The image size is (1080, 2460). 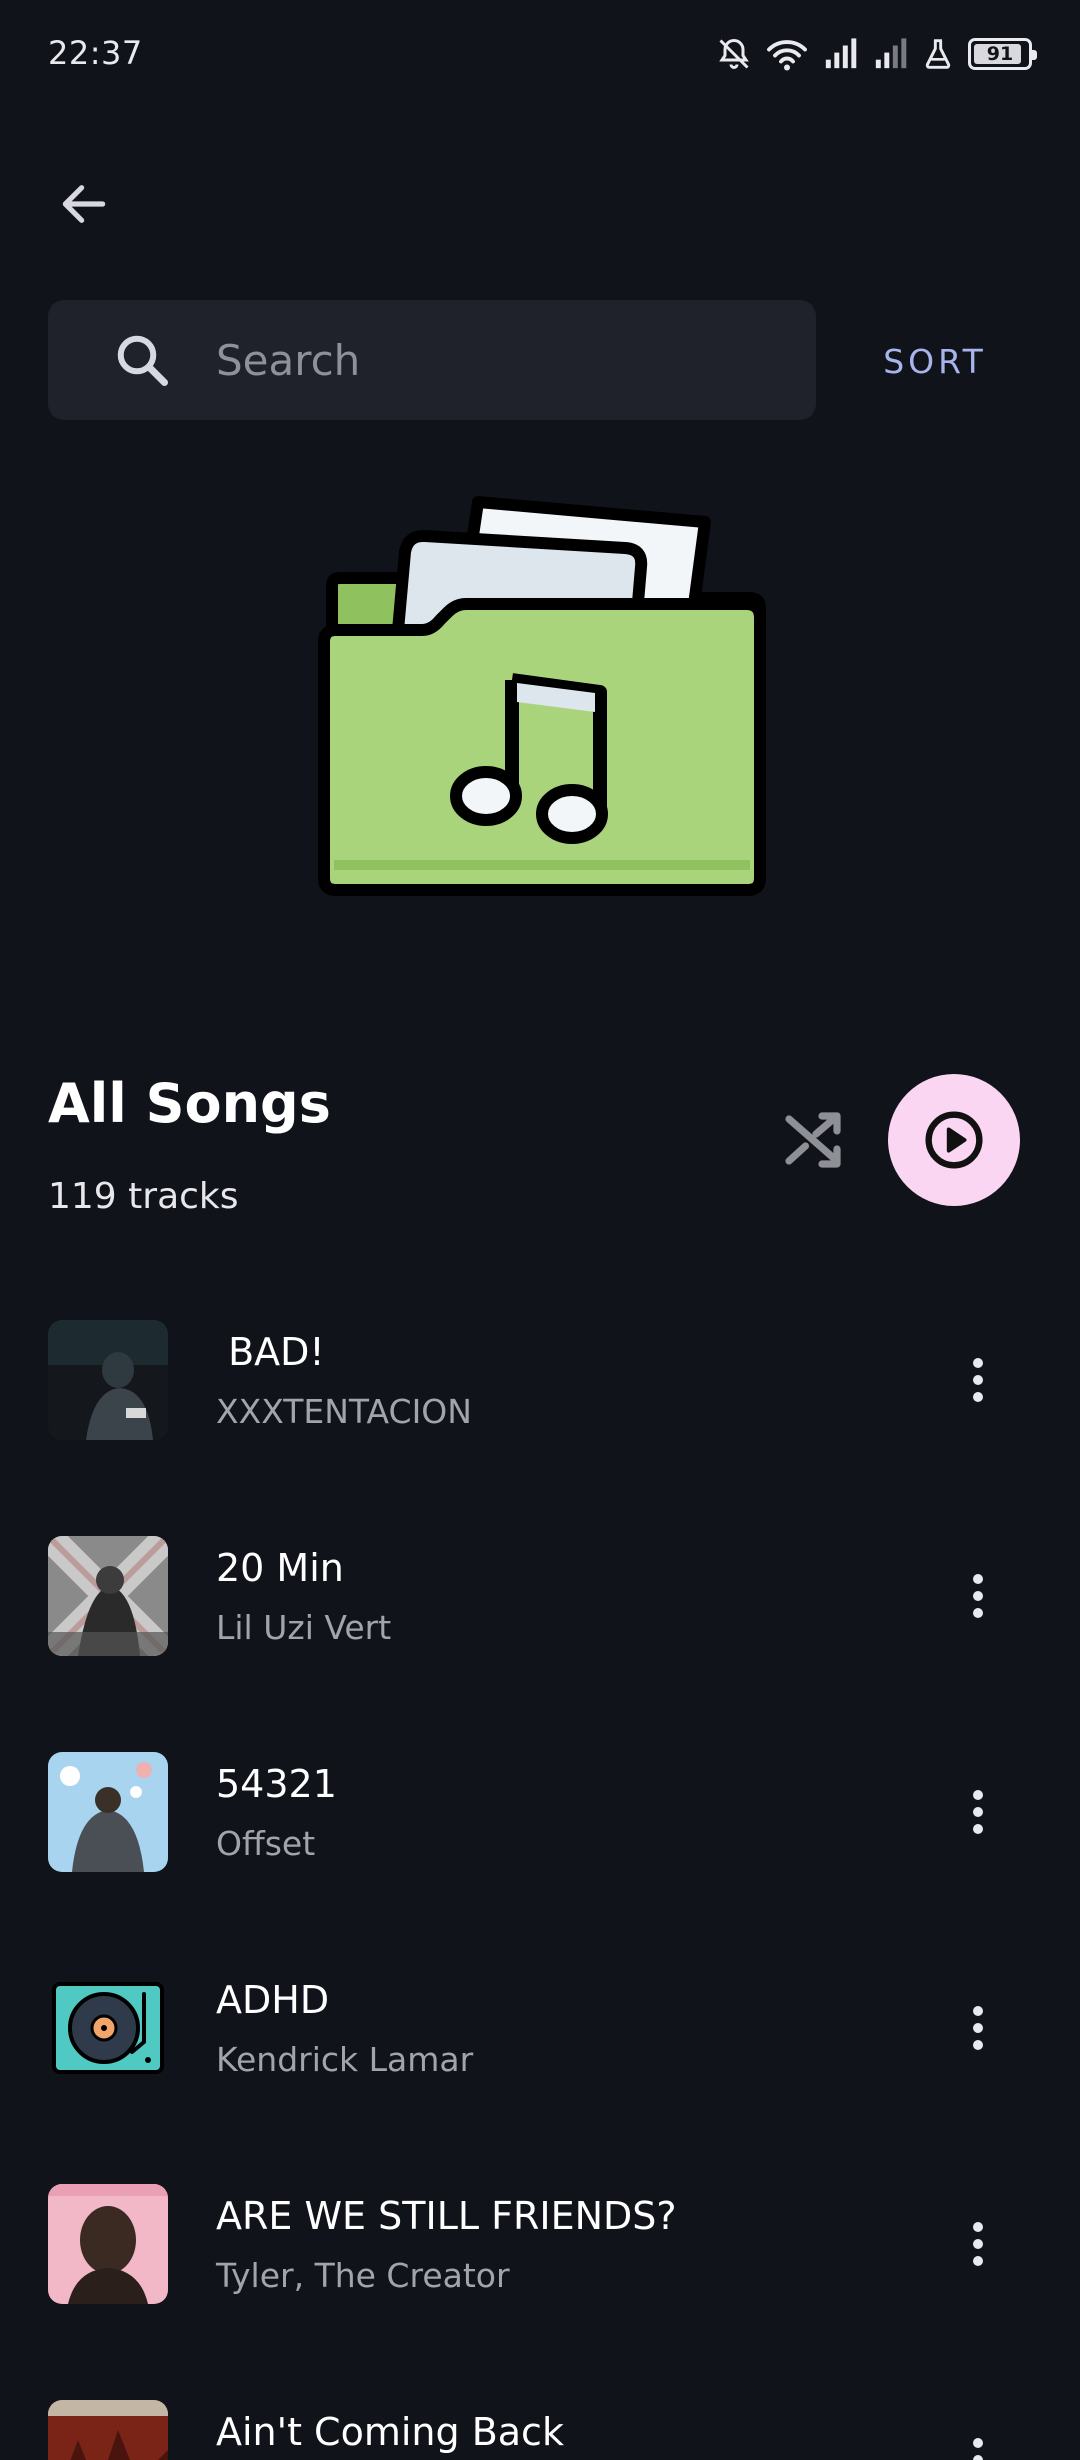 What do you see at coordinates (344, 1411) in the screenshot?
I see `song-artist: XXXTENTACION` at bounding box center [344, 1411].